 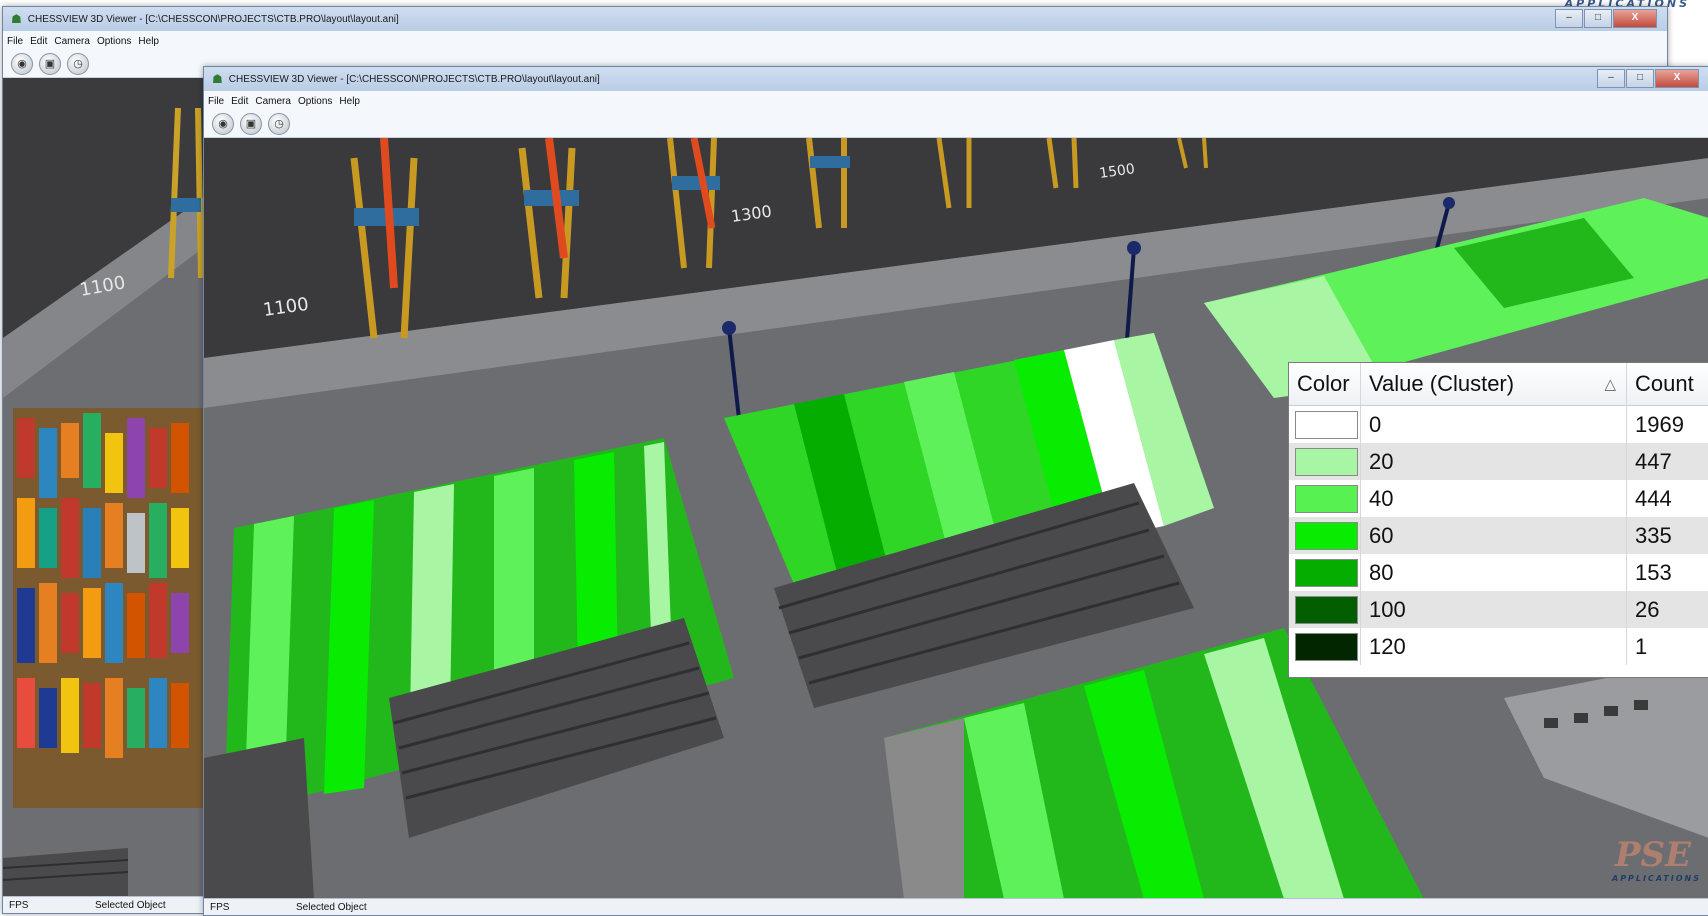 I want to click on brand-logo-sub: APPLICATIONS, so click(x=1656, y=878).